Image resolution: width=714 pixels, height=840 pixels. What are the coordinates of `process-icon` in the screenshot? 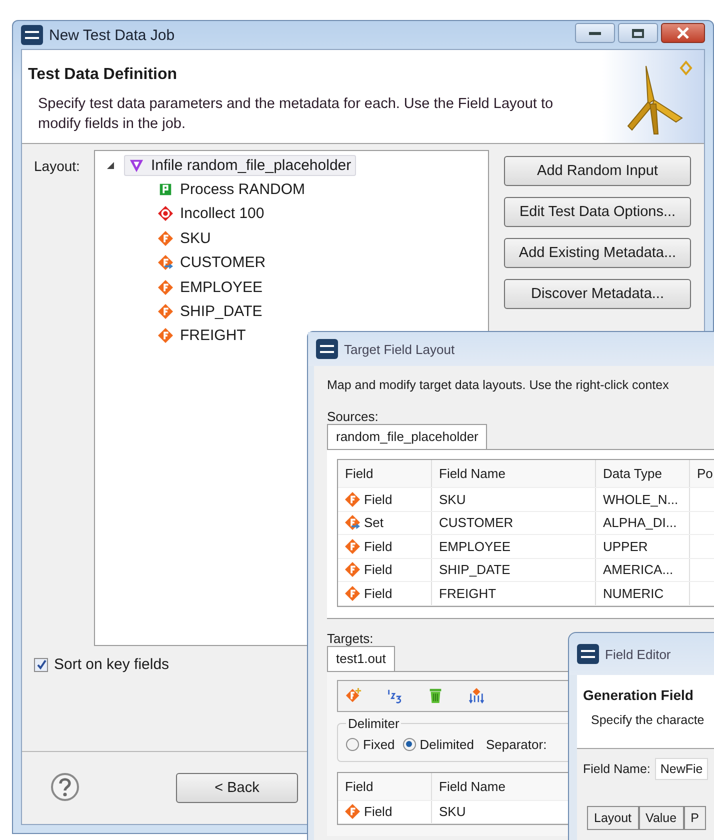 It's located at (165, 190).